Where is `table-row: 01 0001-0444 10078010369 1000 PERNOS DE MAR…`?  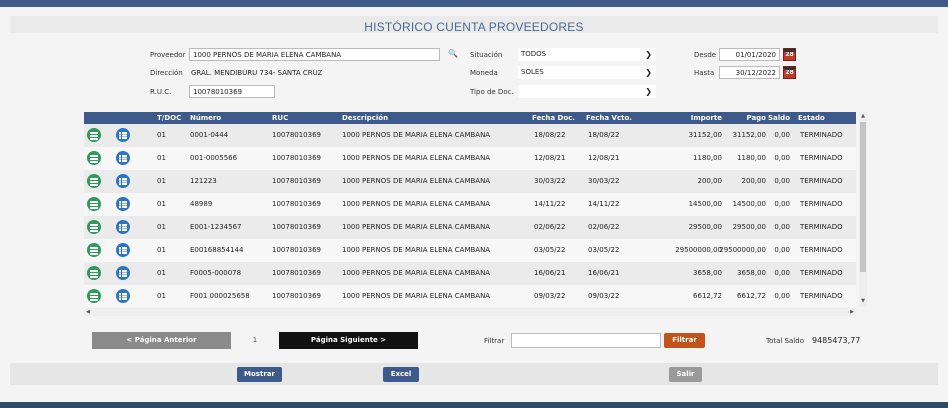 table-row: 01 0001-0444 10078010369 1000 PERNOS DE MAR… is located at coordinates (470, 135).